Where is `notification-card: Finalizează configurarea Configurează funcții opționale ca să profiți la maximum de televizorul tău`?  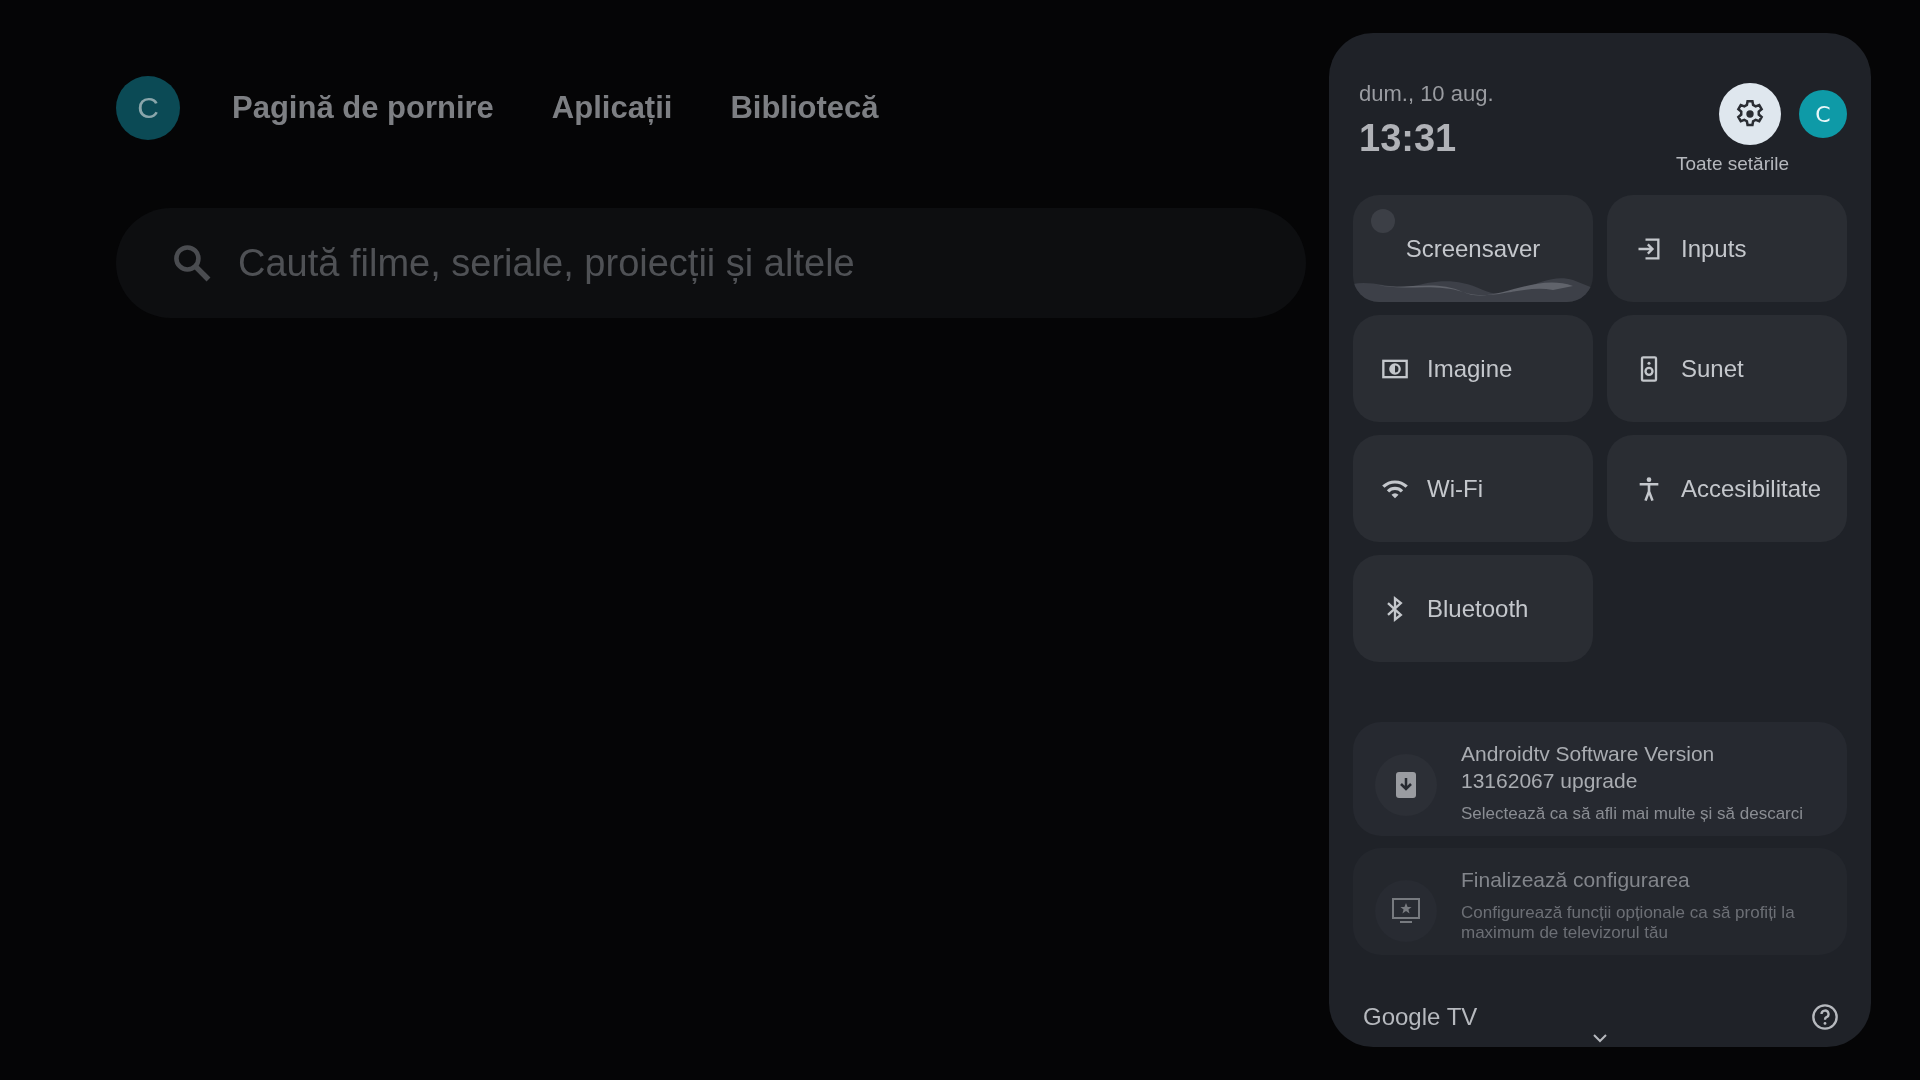
notification-card: Finalizează configurarea Configurează funcții opționale ca să profiți la maximum de televizorul tău is located at coordinates (1600, 901).